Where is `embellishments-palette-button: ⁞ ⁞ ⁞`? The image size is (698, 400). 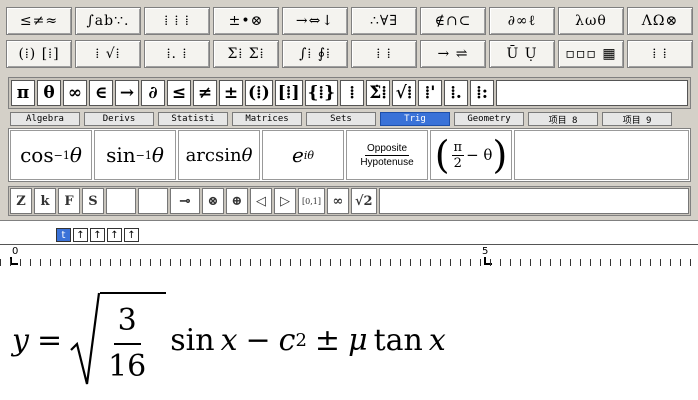 embellishments-palette-button: ⁞ ⁞ ⁞ is located at coordinates (177, 21).